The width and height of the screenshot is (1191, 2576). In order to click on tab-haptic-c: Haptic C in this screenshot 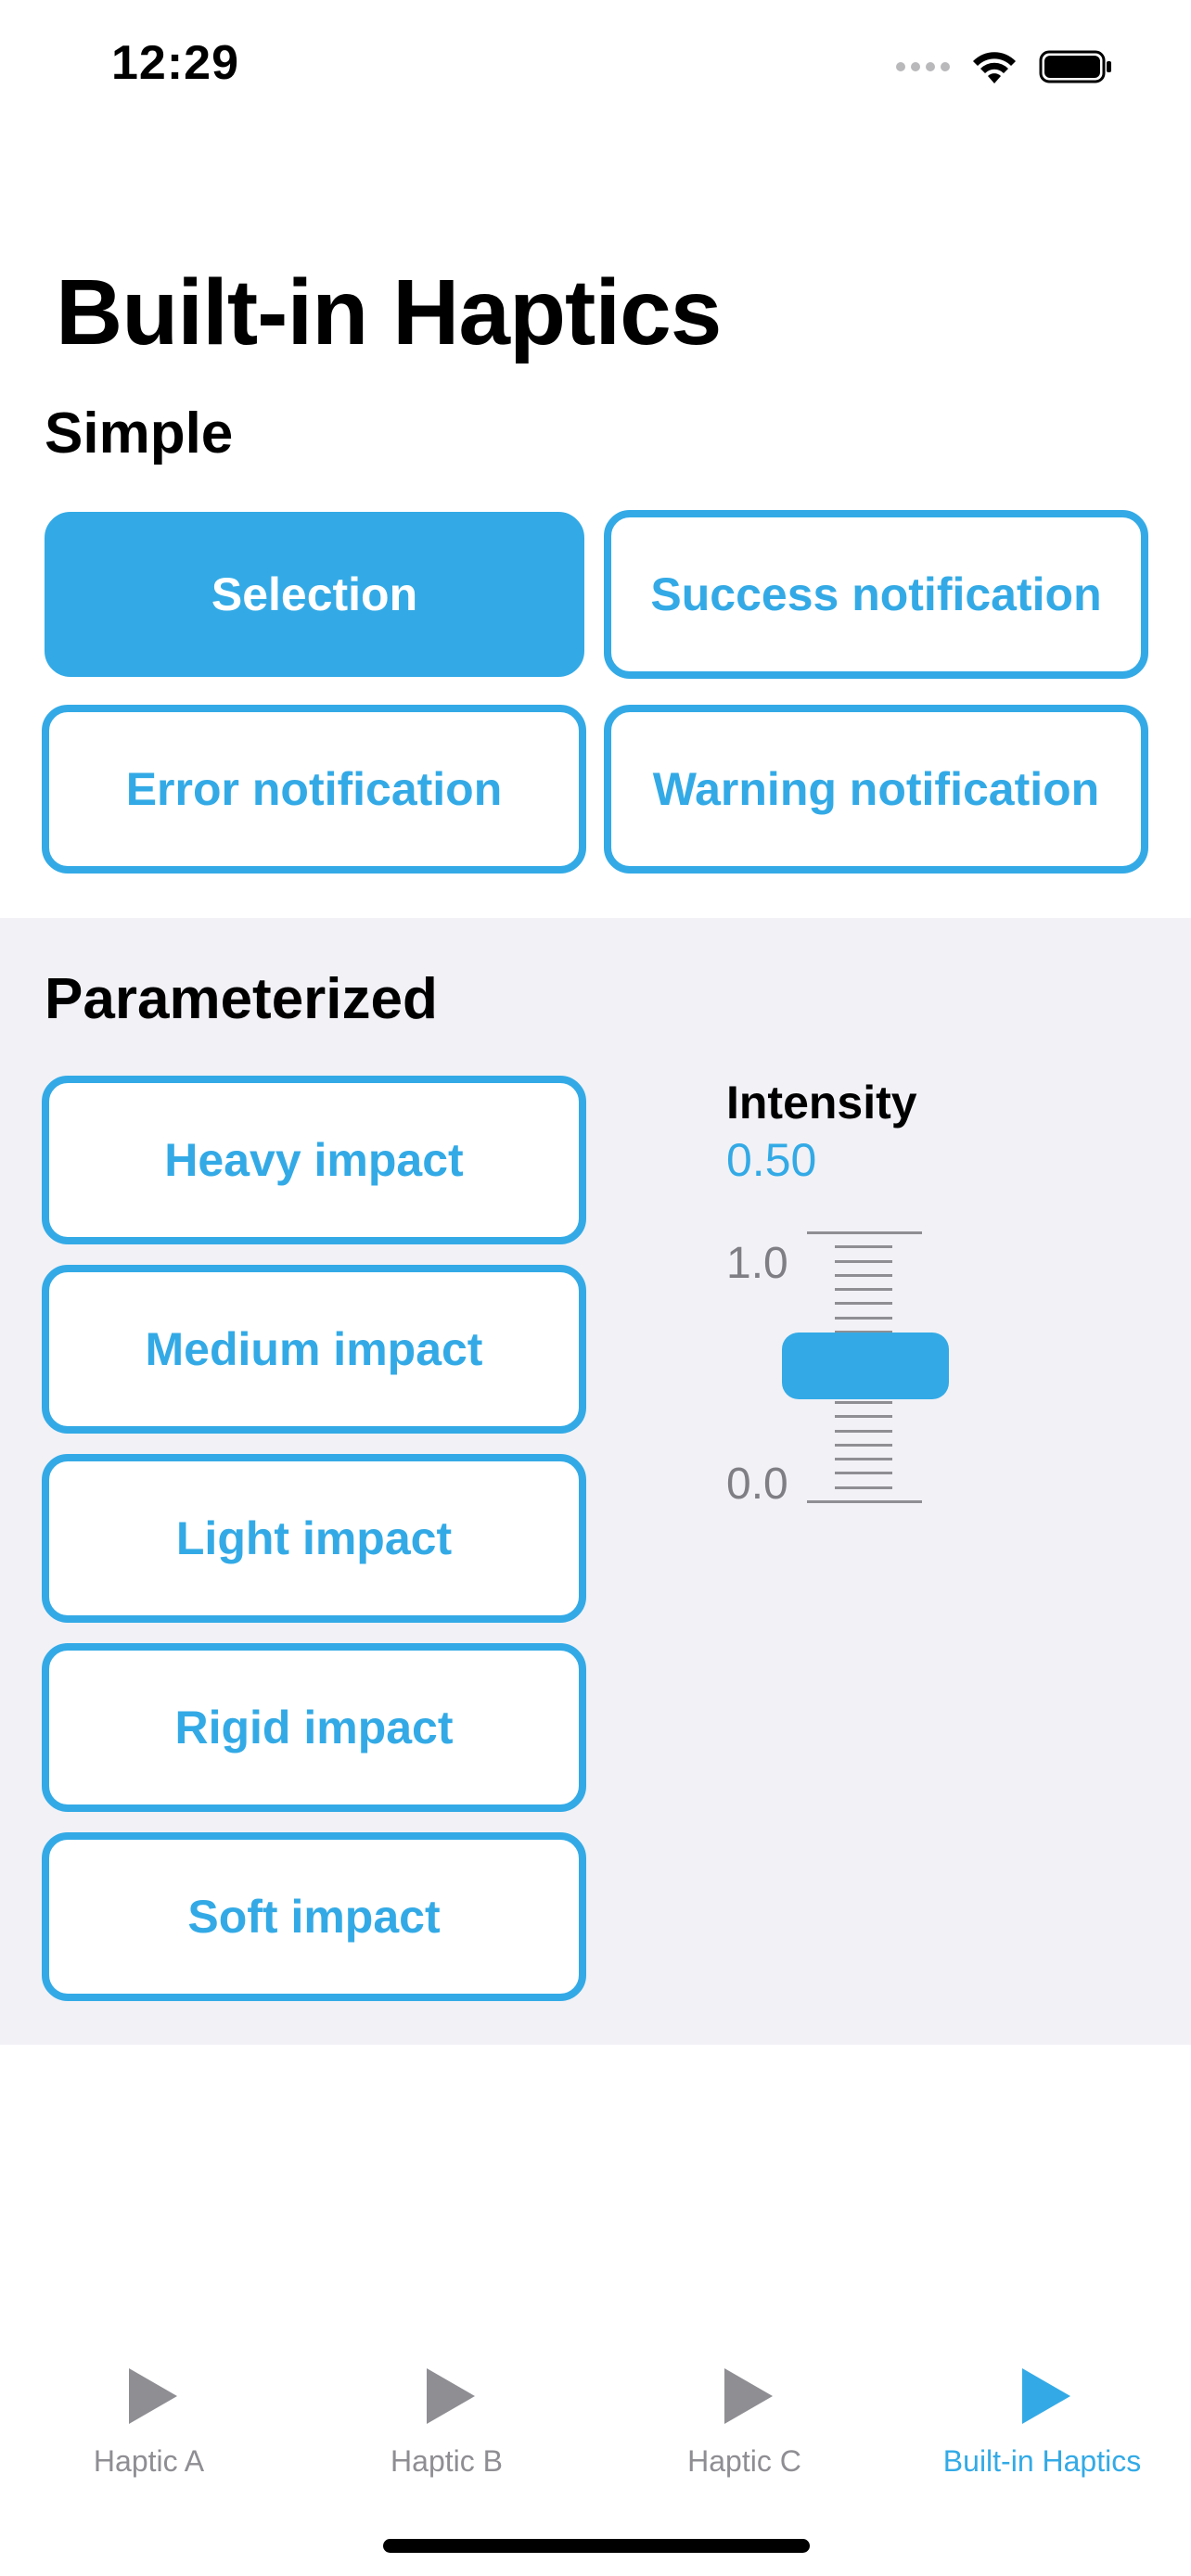, I will do `click(744, 2411)`.